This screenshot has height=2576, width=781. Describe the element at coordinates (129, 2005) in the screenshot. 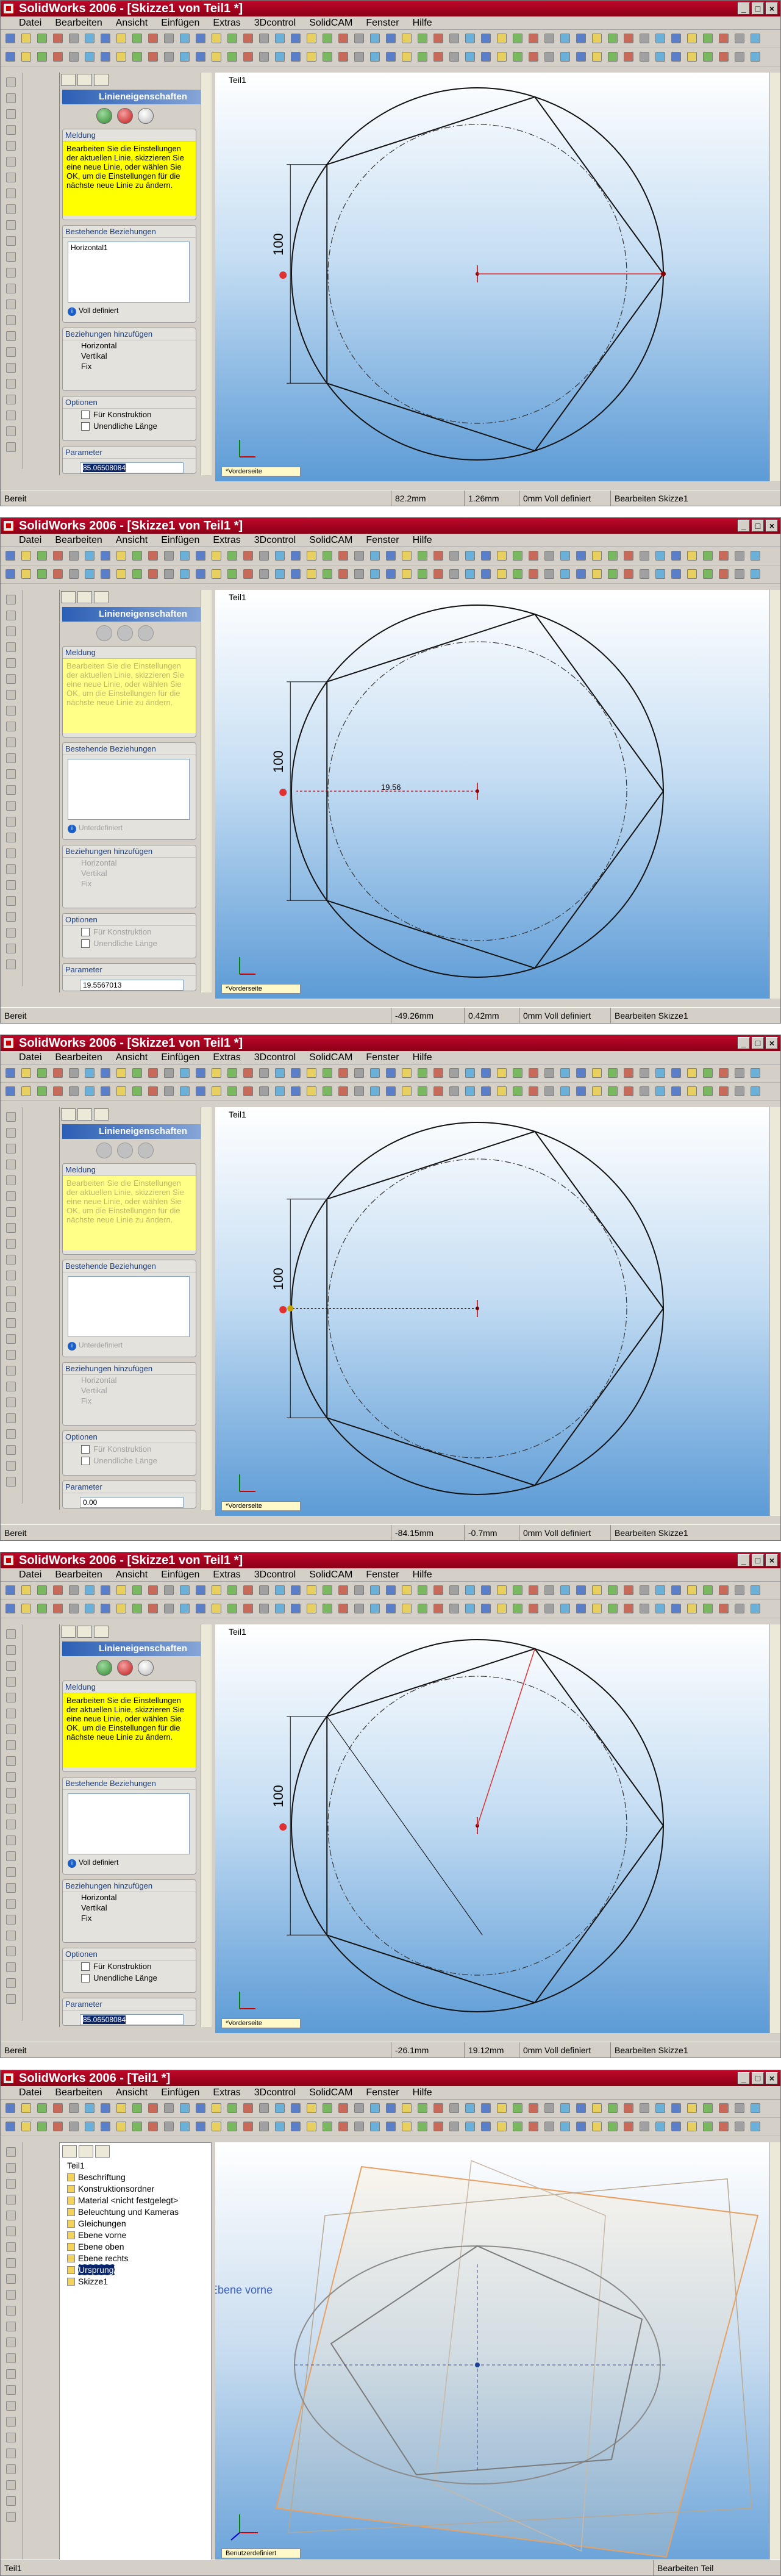

I see `section-parameter-header: Parameter` at that location.